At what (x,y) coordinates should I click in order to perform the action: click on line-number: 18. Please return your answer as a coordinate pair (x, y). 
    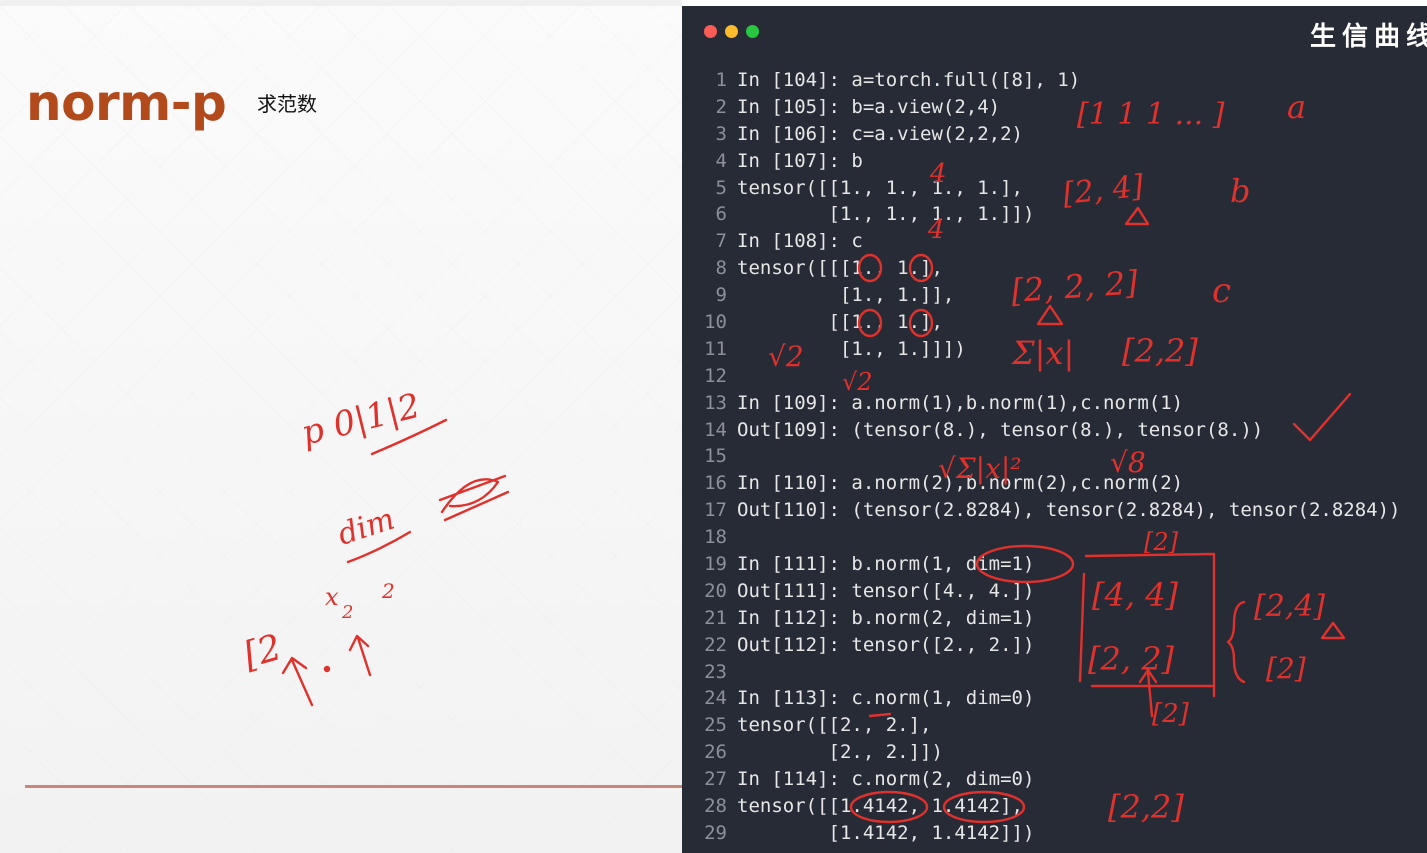
    Looking at the image, I should click on (715, 537).